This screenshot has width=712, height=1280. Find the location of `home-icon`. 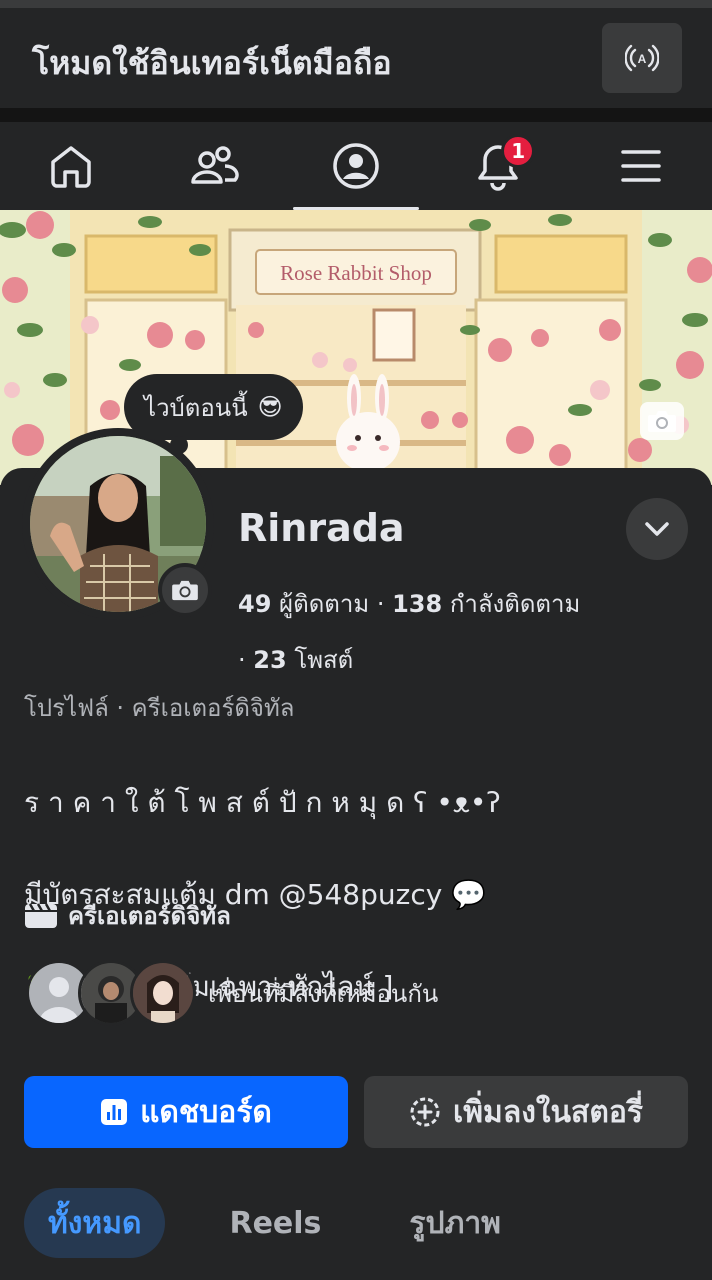

home-icon is located at coordinates (71, 167).